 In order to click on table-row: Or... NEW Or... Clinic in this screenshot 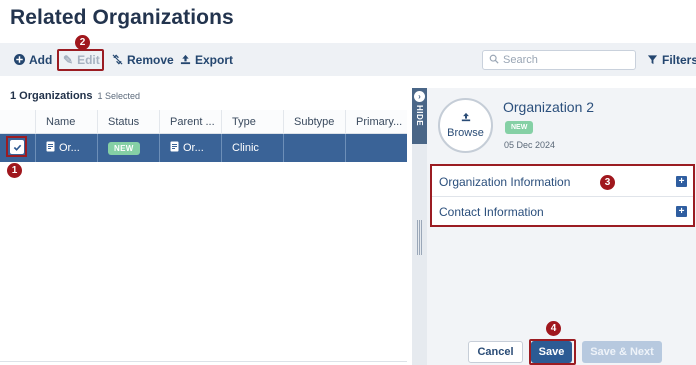, I will do `click(203, 148)`.